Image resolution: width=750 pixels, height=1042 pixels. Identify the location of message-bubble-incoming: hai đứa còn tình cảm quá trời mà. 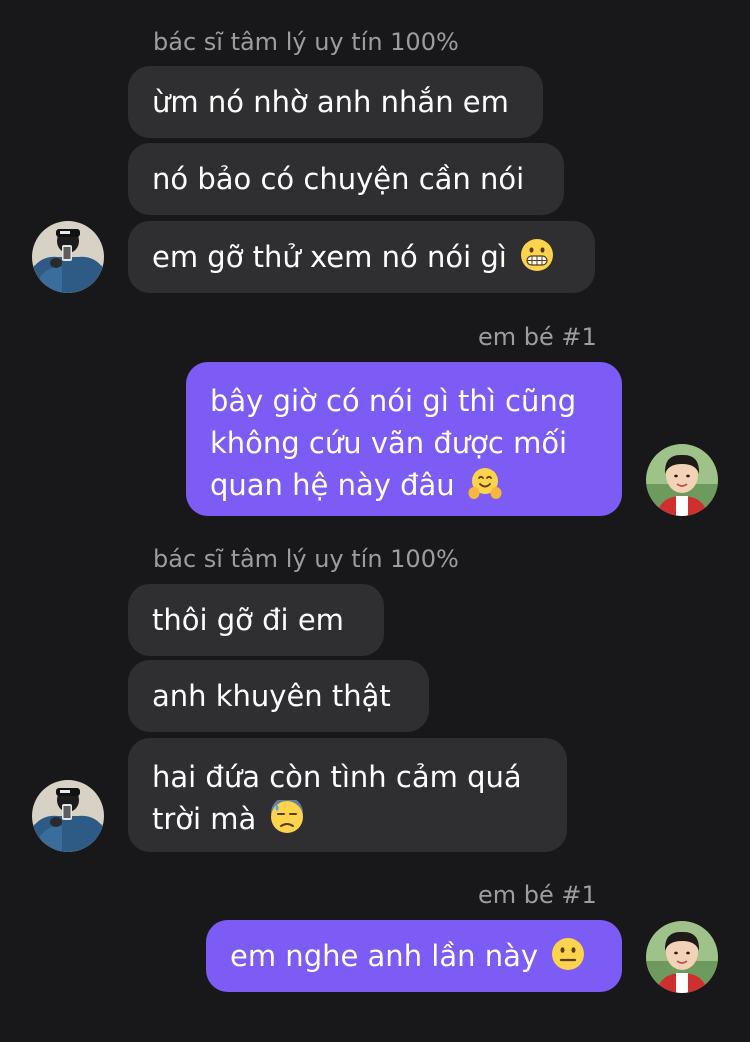
(347, 795).